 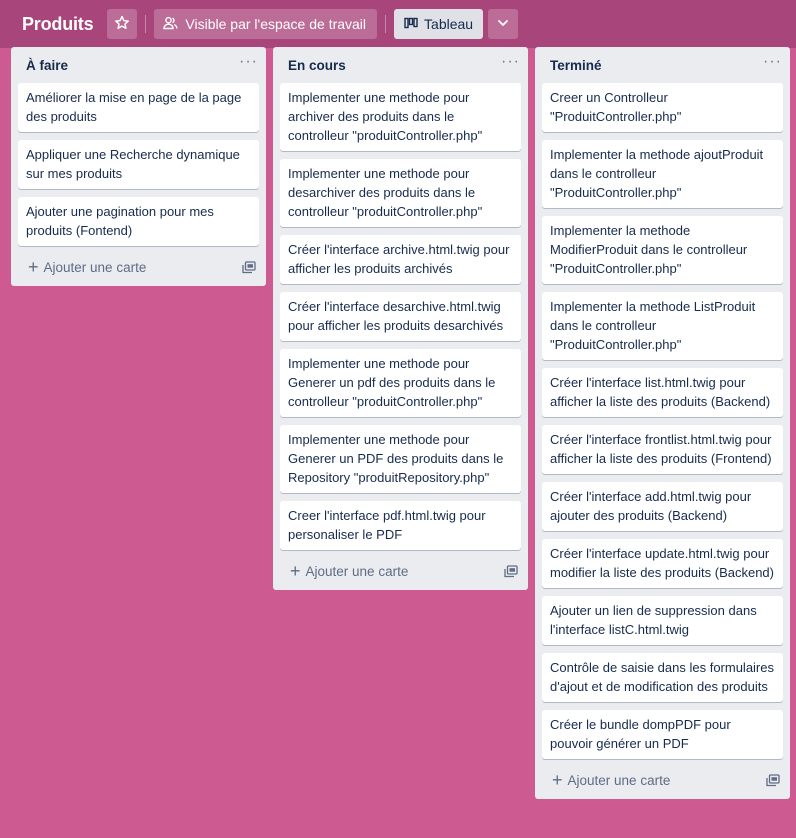 What do you see at coordinates (662, 65) in the screenshot?
I see `list-header: Terminé ···` at bounding box center [662, 65].